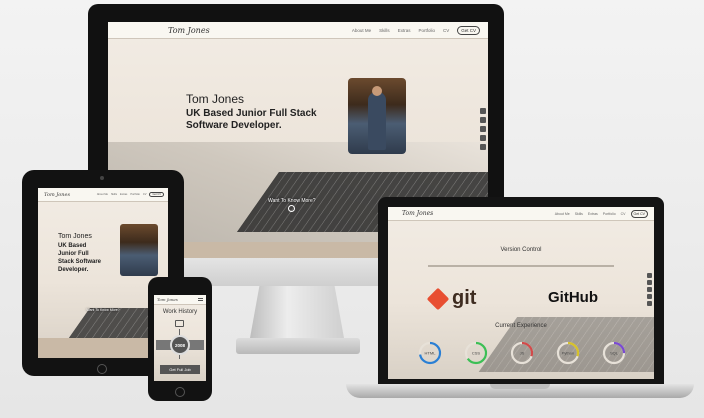 The image size is (704, 418). Describe the element at coordinates (573, 297) in the screenshot. I see `github-logo-text: GitHub` at that location.